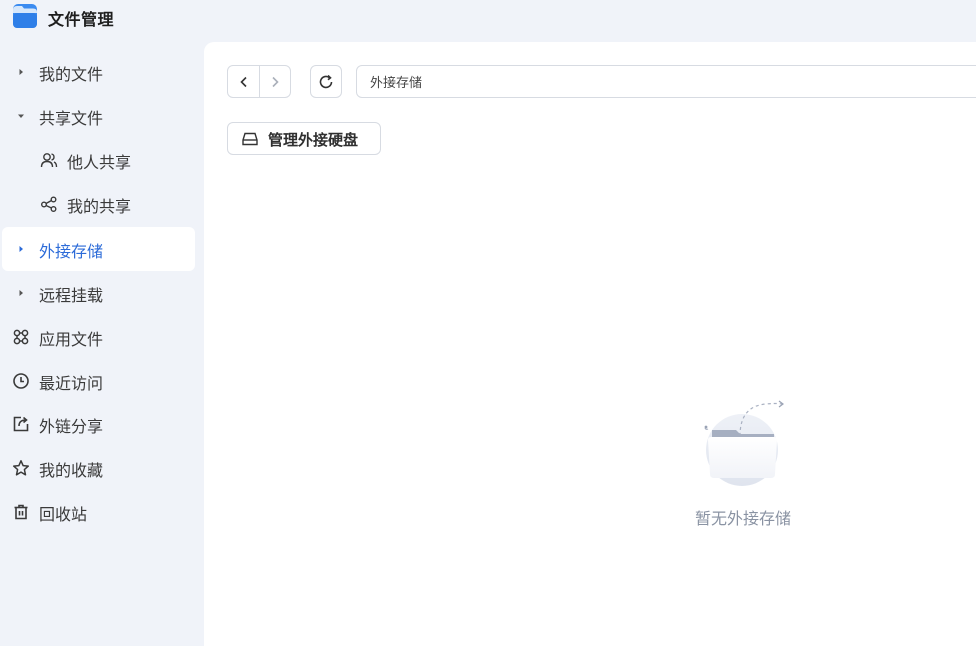 This screenshot has height=646, width=976. I want to click on sidebar-item-external-storage: 外接存储, so click(98, 249).